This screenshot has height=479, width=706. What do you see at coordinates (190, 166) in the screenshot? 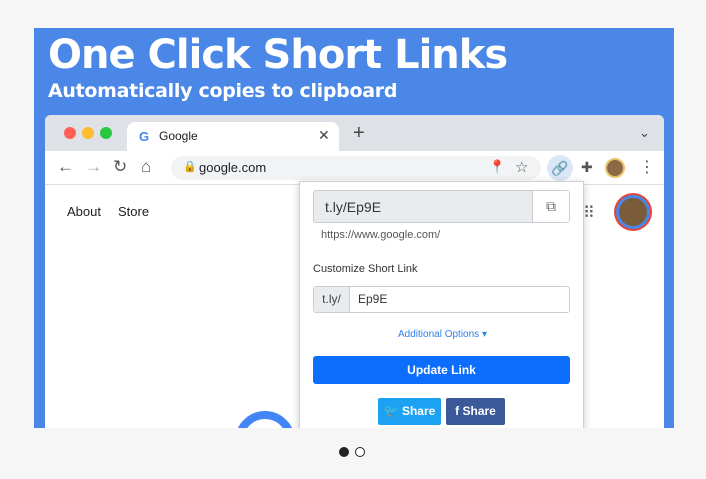
I see `lock-icon: 🔒` at bounding box center [190, 166].